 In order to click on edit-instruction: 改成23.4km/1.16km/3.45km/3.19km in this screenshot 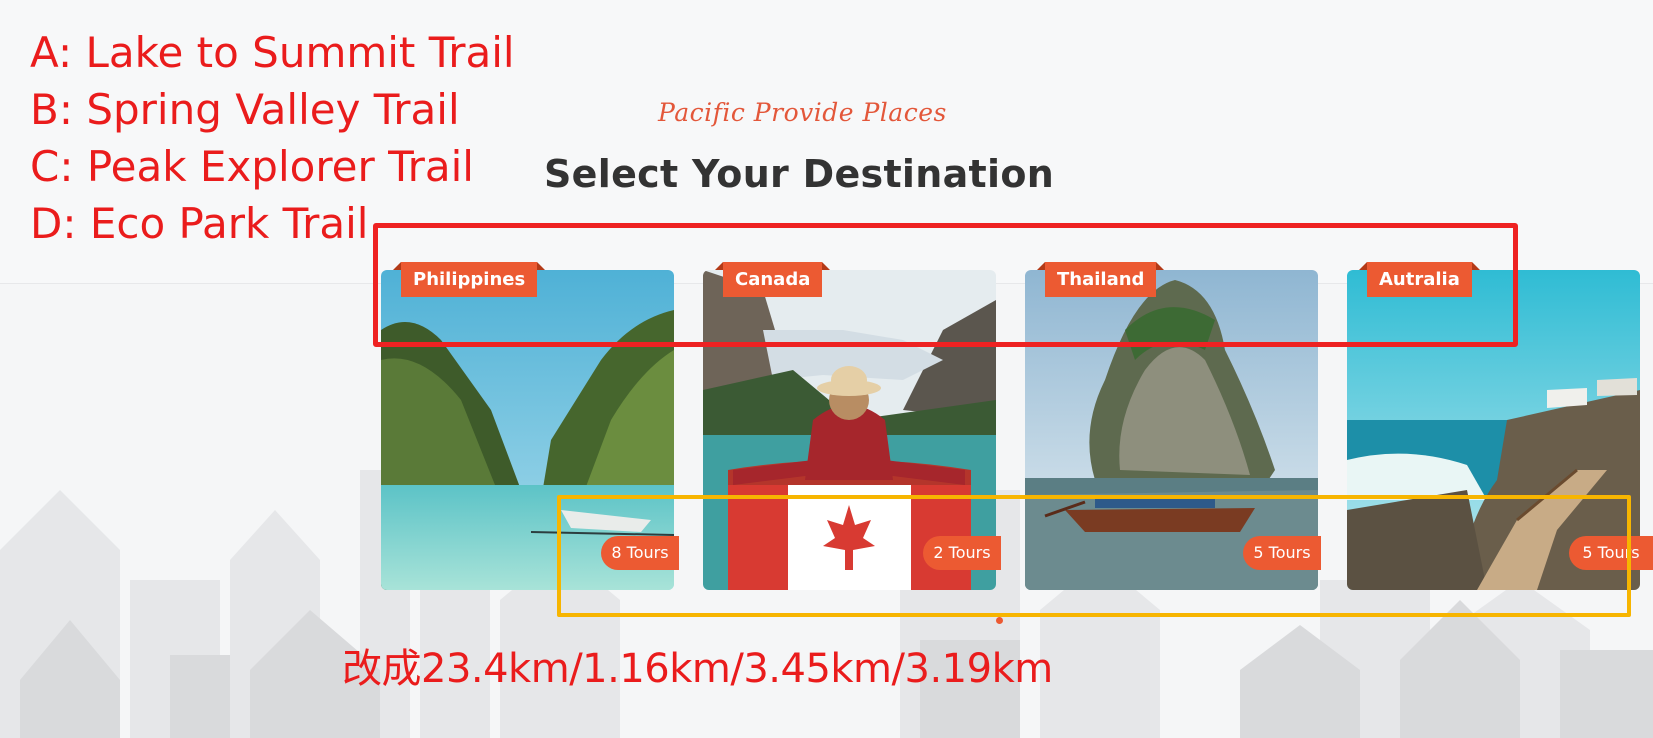, I will do `click(697, 669)`.